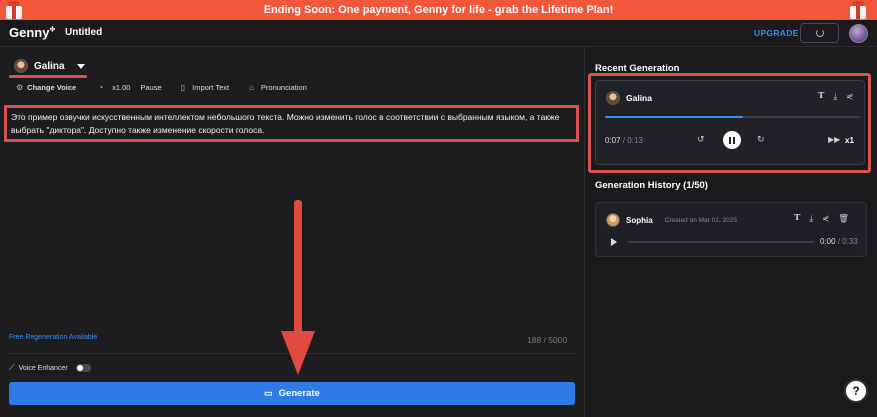 This screenshot has width=877, height=417. Describe the element at coordinates (639, 98) in the screenshot. I see `recent-voice-name: Galina` at that location.